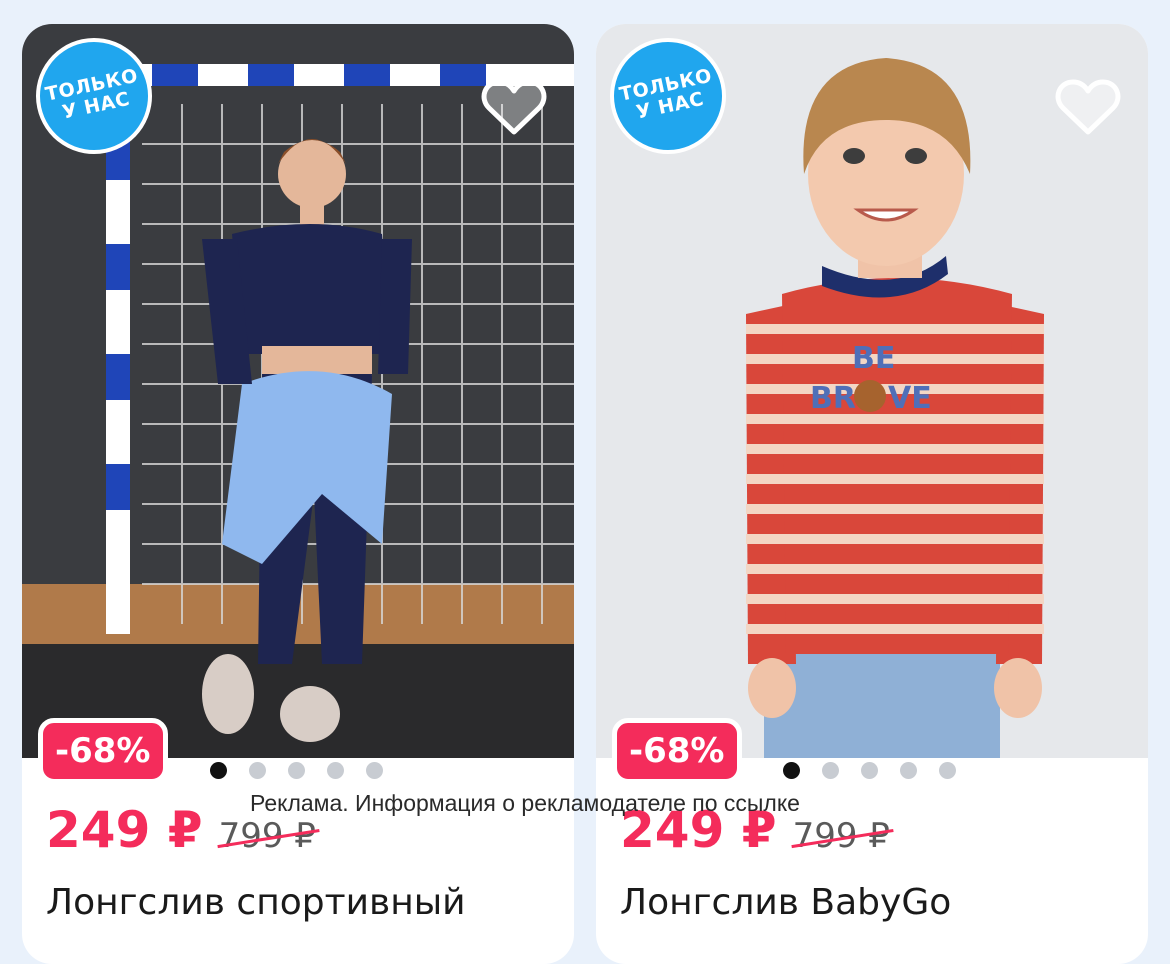 The image size is (1170, 964). What do you see at coordinates (910, 398) in the screenshot?
I see `svg-text: VE` at bounding box center [910, 398].